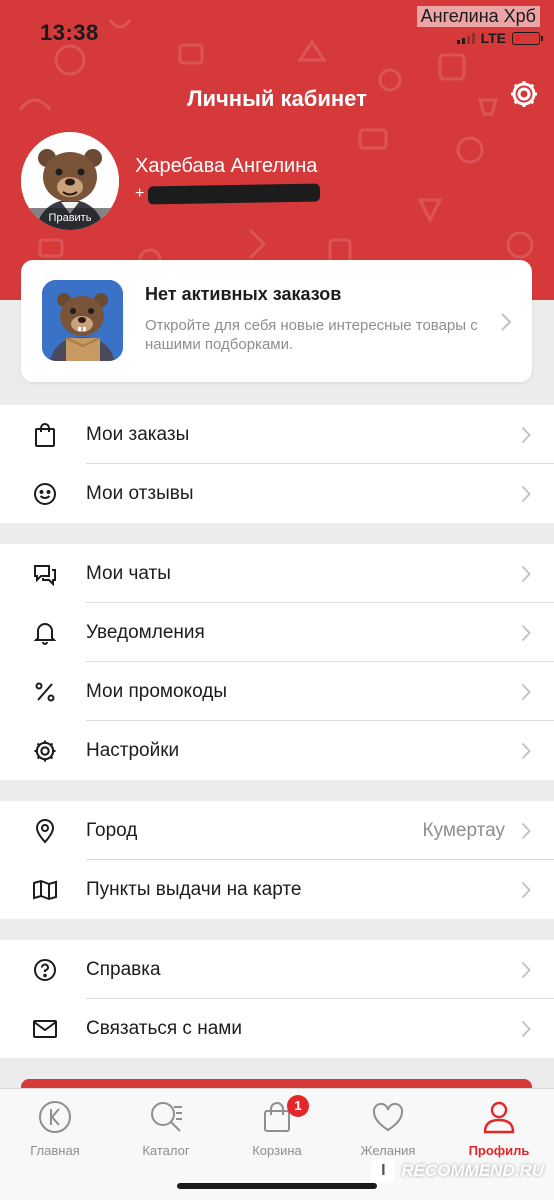 Image resolution: width=554 pixels, height=1200 pixels. I want to click on menu-label: Настройки, so click(133, 750).